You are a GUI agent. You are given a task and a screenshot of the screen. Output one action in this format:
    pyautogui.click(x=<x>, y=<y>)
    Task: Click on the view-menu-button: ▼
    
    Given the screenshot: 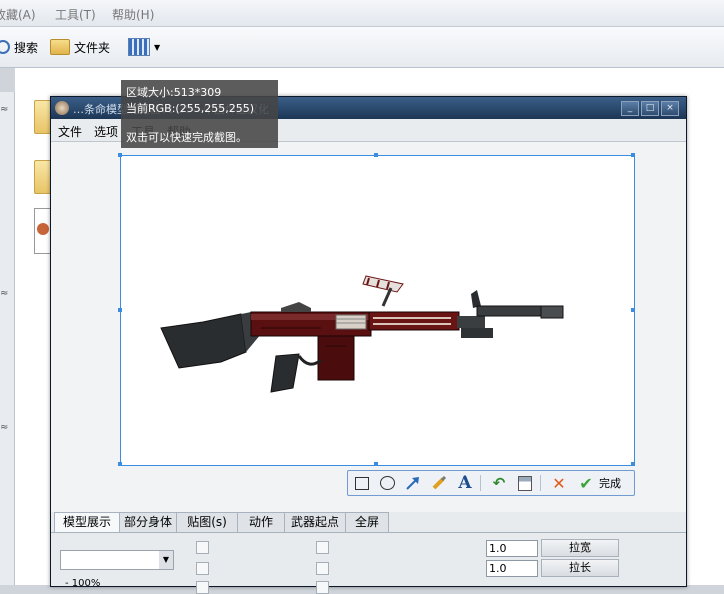 What is the action you would take?
    pyautogui.click(x=144, y=47)
    